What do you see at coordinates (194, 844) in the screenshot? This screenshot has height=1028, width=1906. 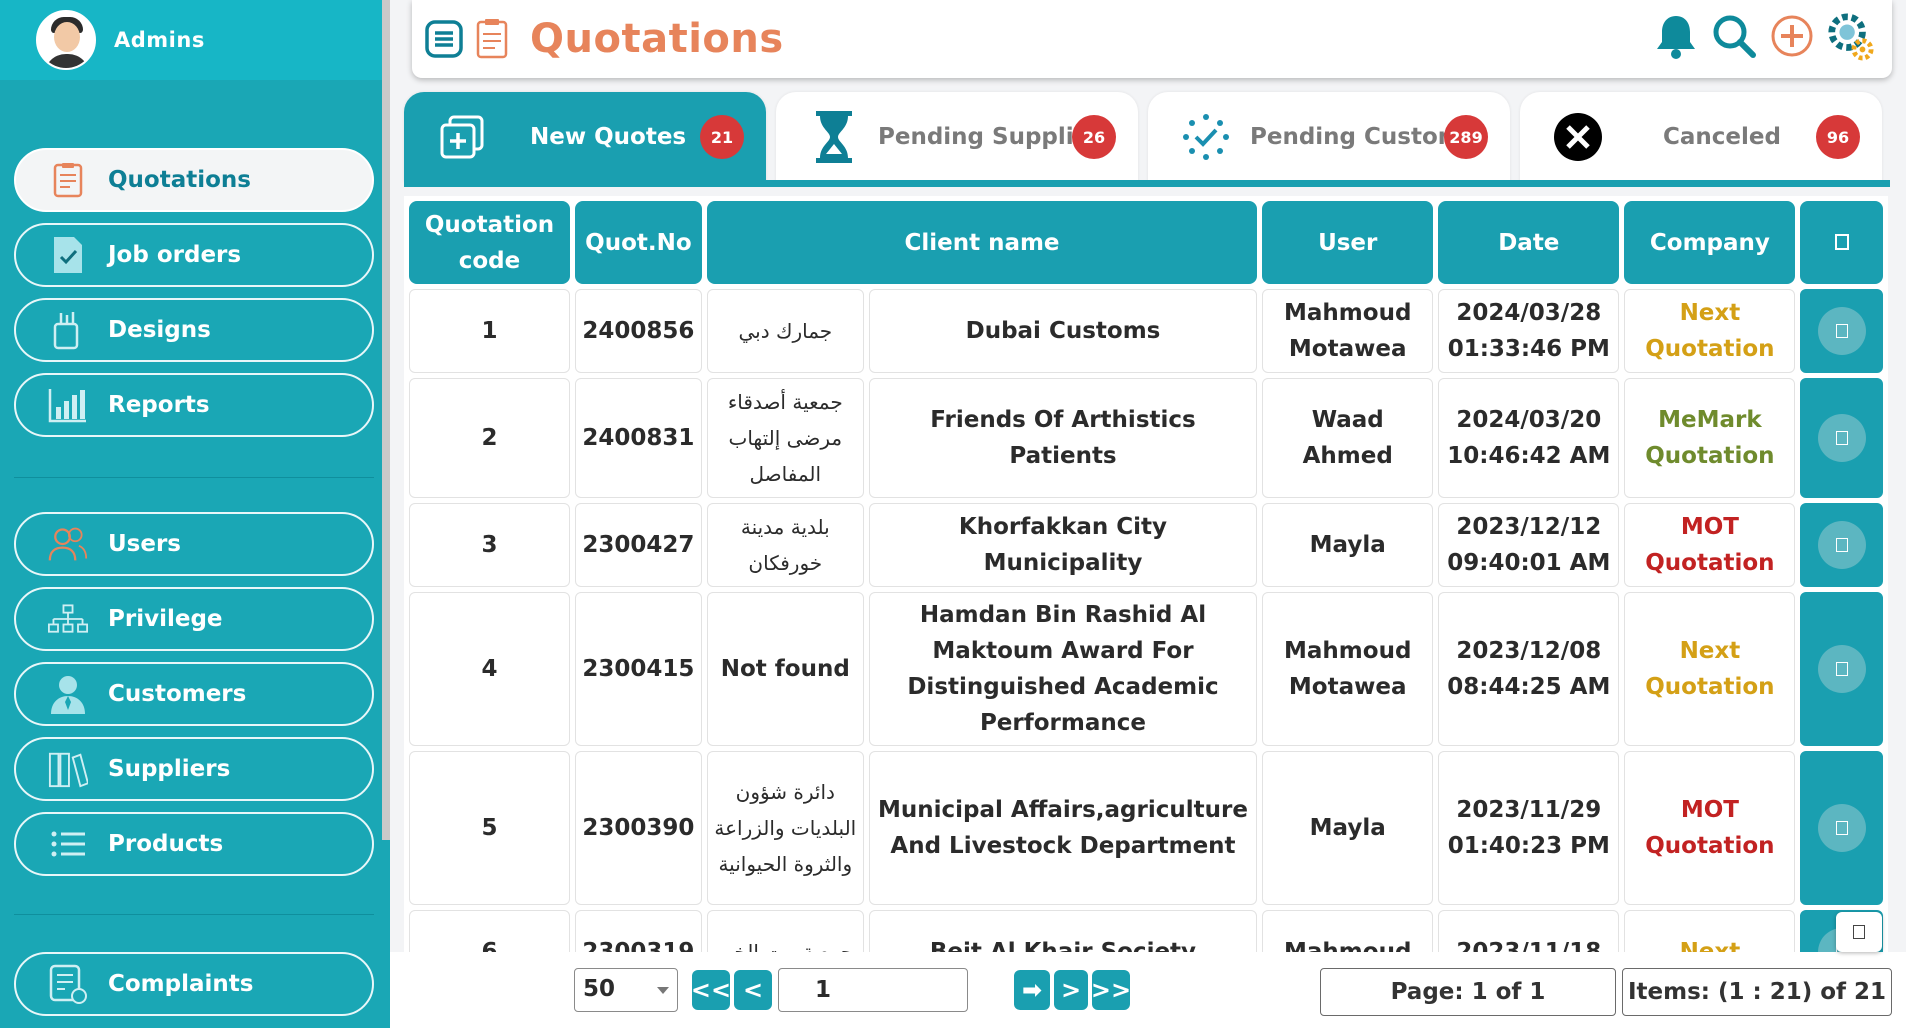 I see `sidebar-item-products: Products` at bounding box center [194, 844].